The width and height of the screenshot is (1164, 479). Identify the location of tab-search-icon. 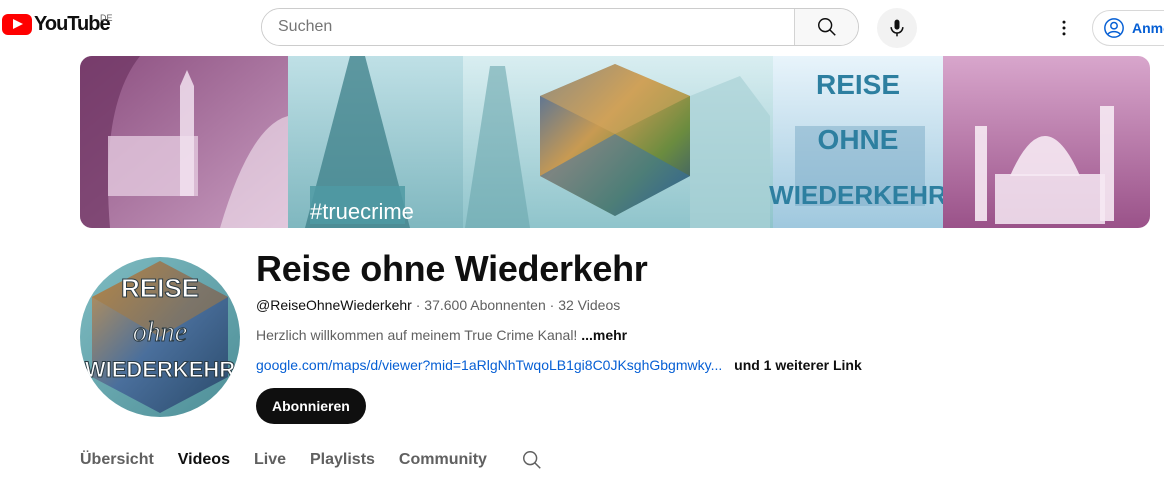
(531, 460).